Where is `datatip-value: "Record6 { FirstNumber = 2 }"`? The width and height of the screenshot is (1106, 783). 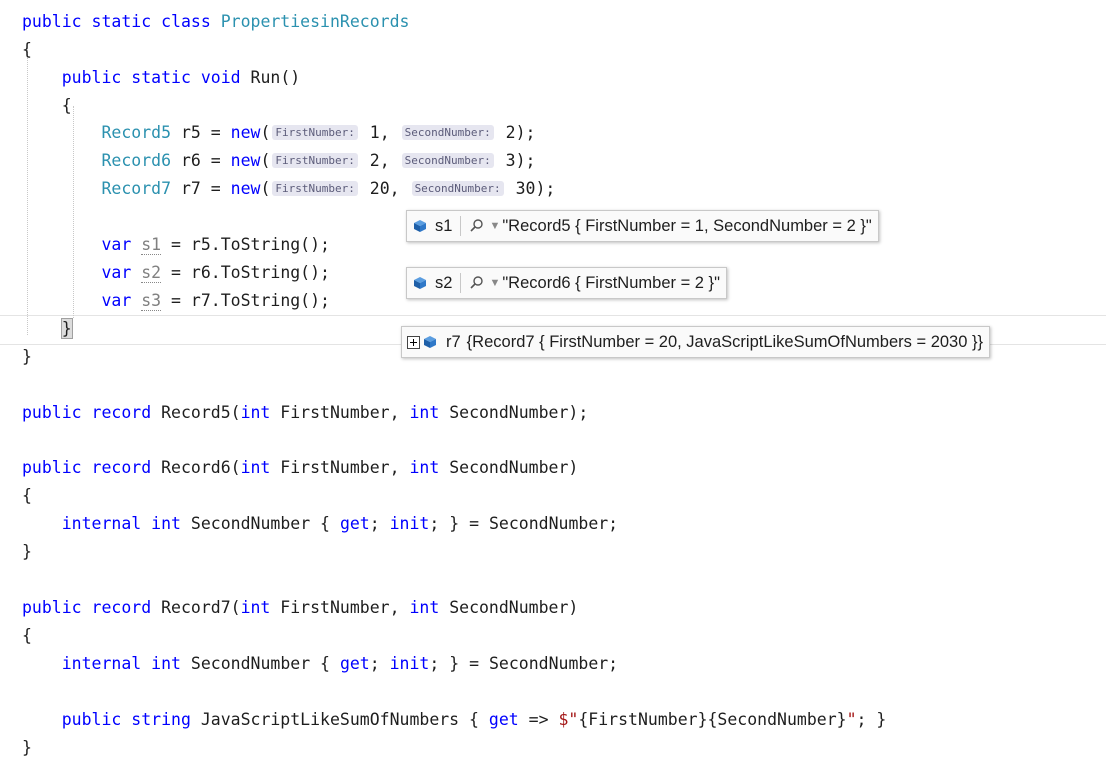
datatip-value: "Record6 { FirstNumber = 2 }" is located at coordinates (611, 283).